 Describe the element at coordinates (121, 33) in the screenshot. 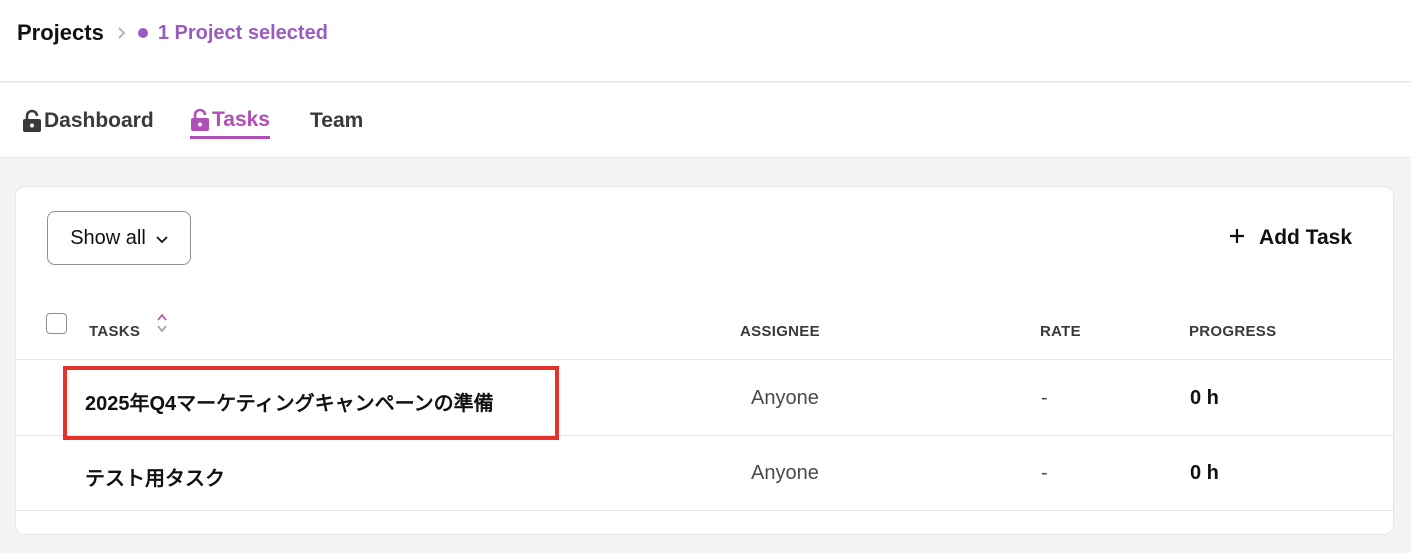

I see `chevron-right-icon` at that location.